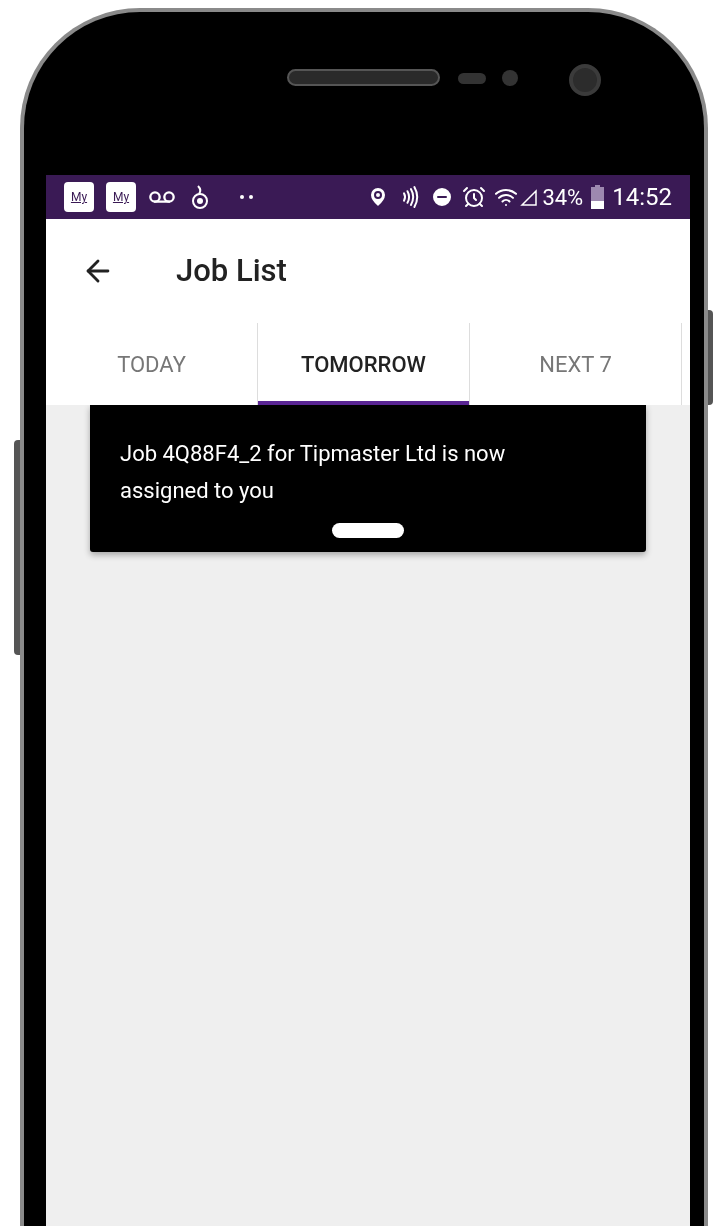 The height and width of the screenshot is (1226, 713). What do you see at coordinates (529, 197) in the screenshot?
I see `signal-icon` at bounding box center [529, 197].